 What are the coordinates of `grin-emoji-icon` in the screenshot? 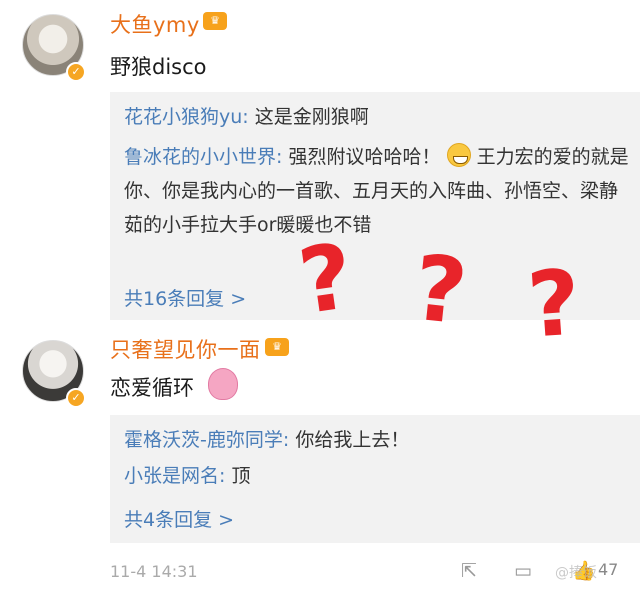 It's located at (458, 155).